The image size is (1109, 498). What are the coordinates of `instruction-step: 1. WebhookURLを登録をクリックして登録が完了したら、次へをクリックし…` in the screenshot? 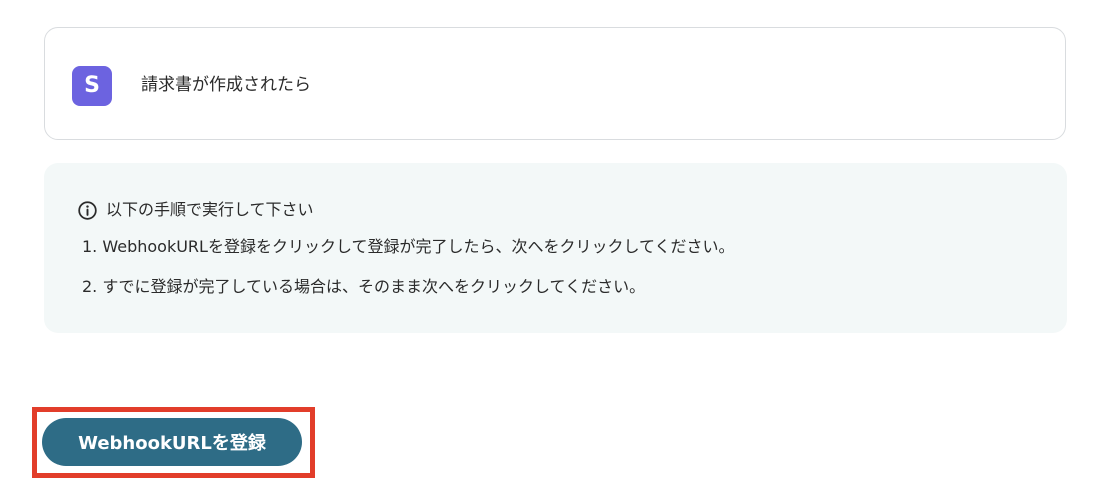 It's located at (408, 246).